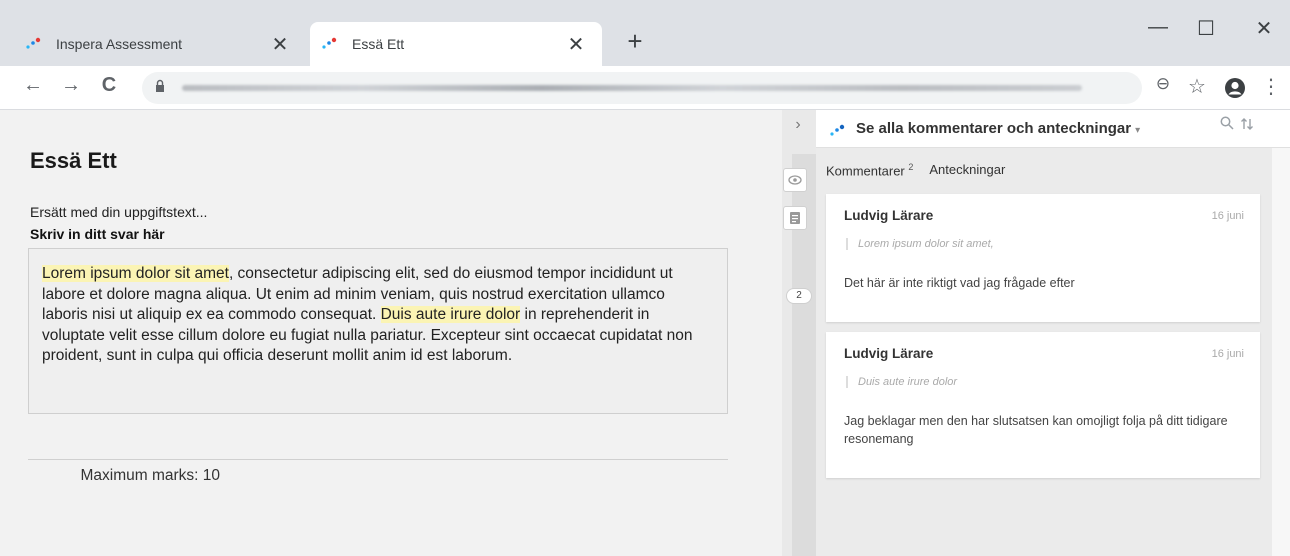 This screenshot has height=556, width=1290. I want to click on tab-inspera-assessment: Inspera Assessment ✕, so click(160, 44).